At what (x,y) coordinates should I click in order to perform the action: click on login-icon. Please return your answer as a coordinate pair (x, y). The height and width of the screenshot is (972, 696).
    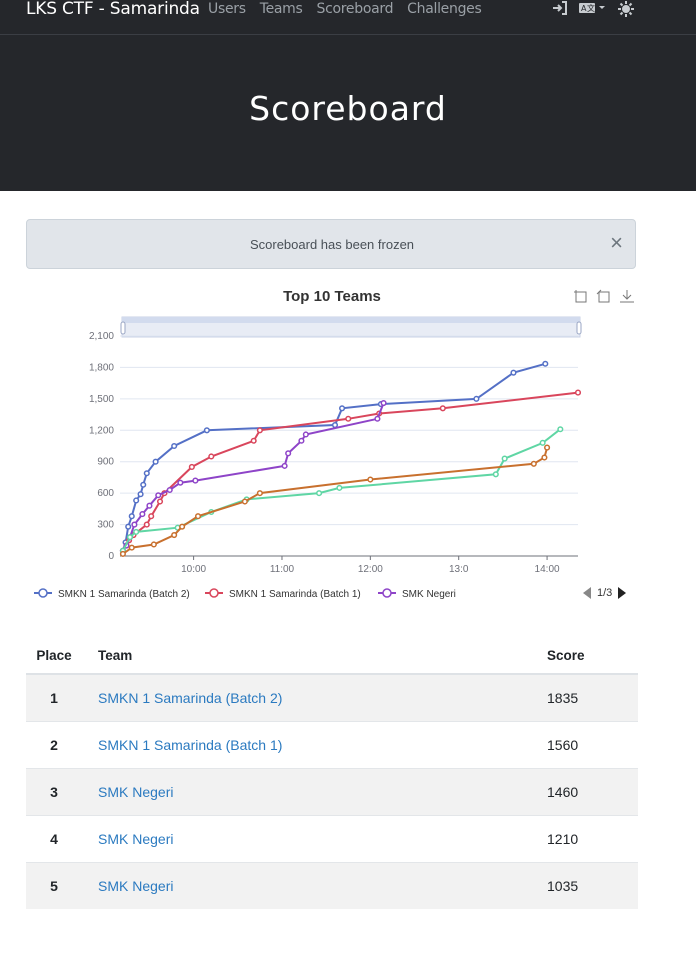
    Looking at the image, I should click on (560, 10).